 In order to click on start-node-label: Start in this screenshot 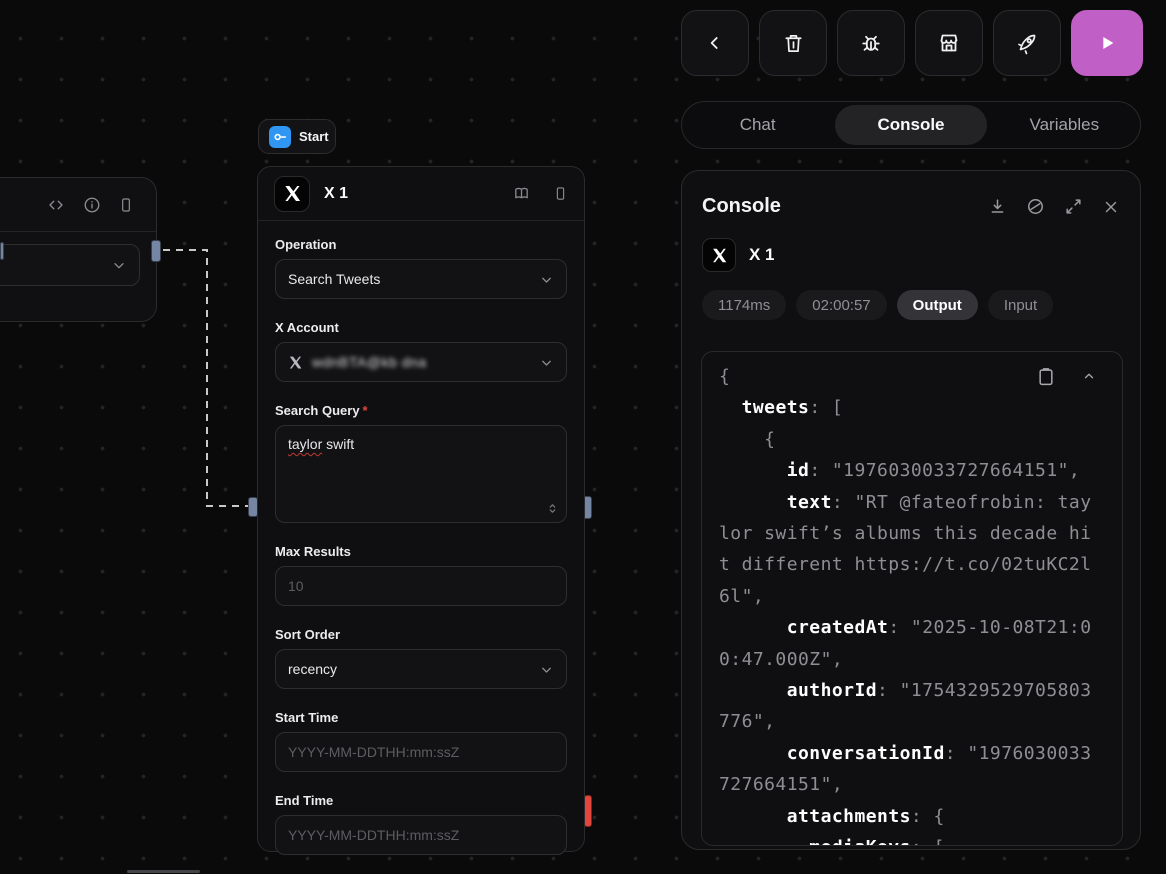, I will do `click(314, 136)`.